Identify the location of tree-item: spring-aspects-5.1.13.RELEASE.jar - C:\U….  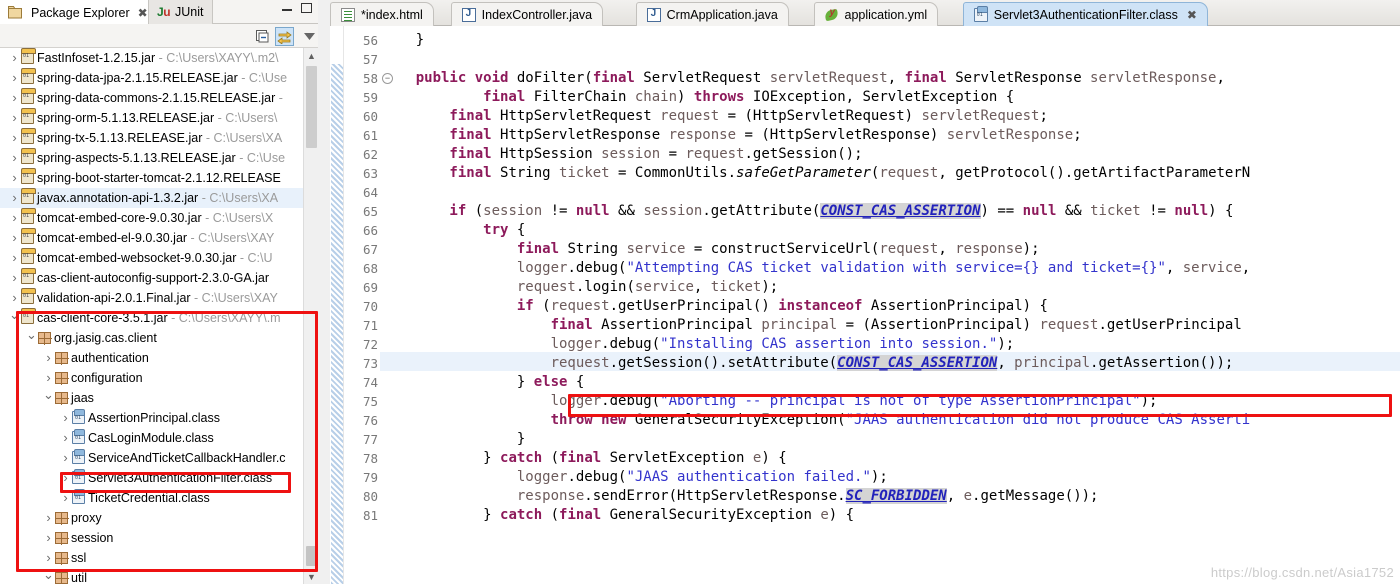
(151, 158).